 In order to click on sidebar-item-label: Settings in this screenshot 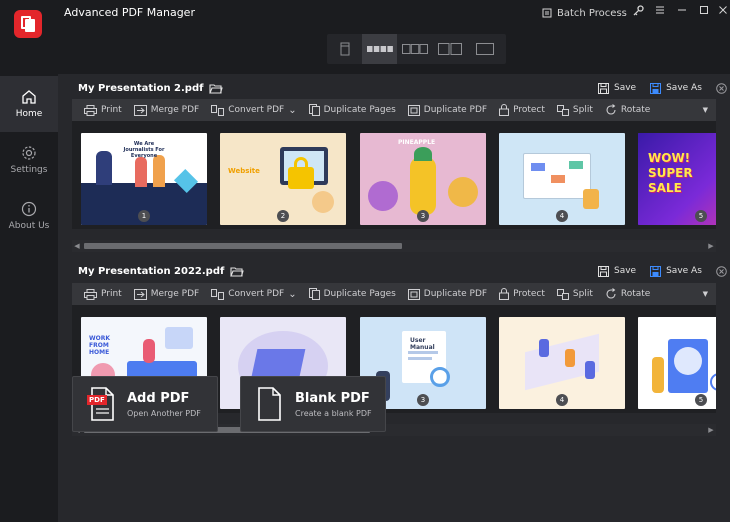, I will do `click(29, 170)`.